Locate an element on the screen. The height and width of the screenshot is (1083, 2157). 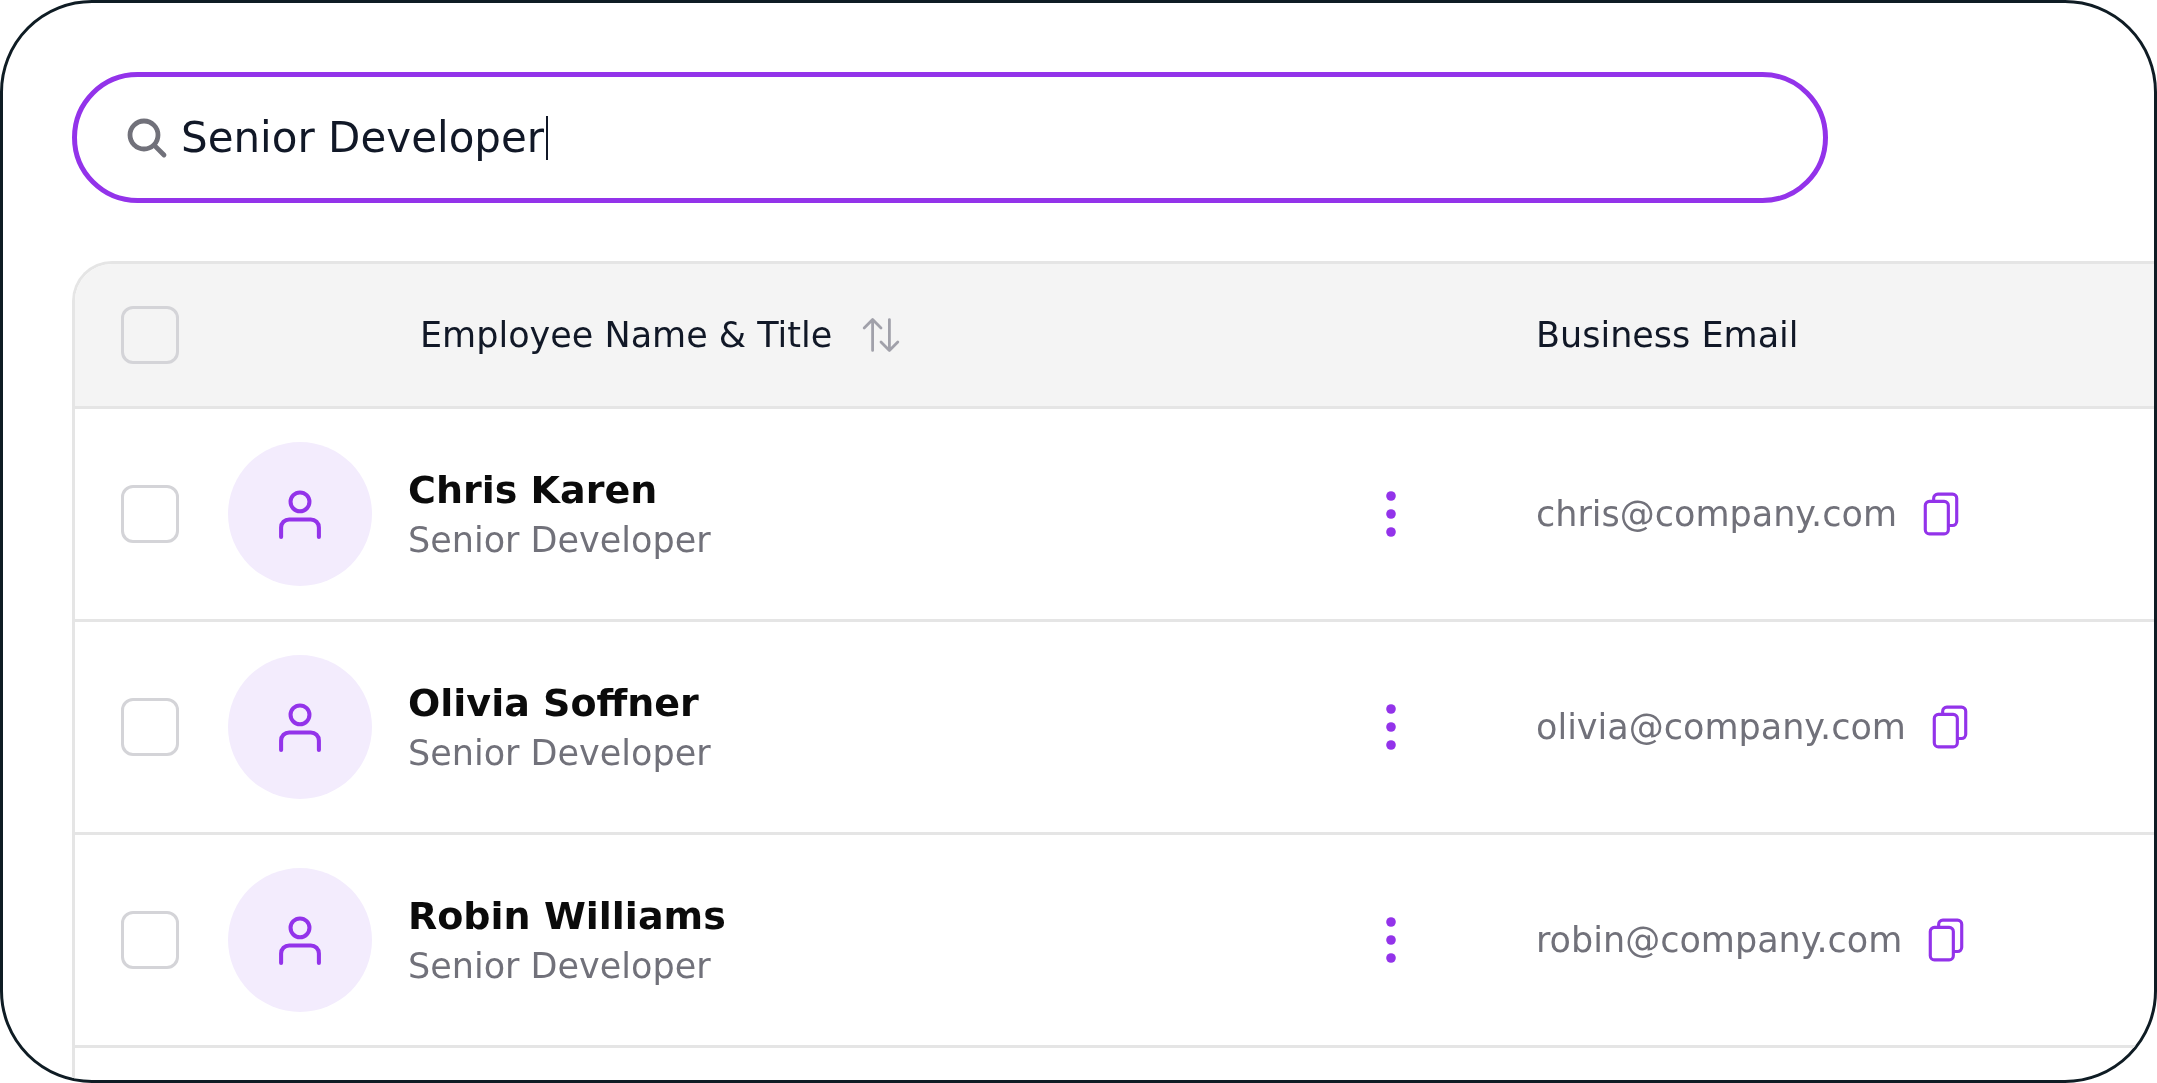
employee-name: Chris Karen is located at coordinates (533, 490).